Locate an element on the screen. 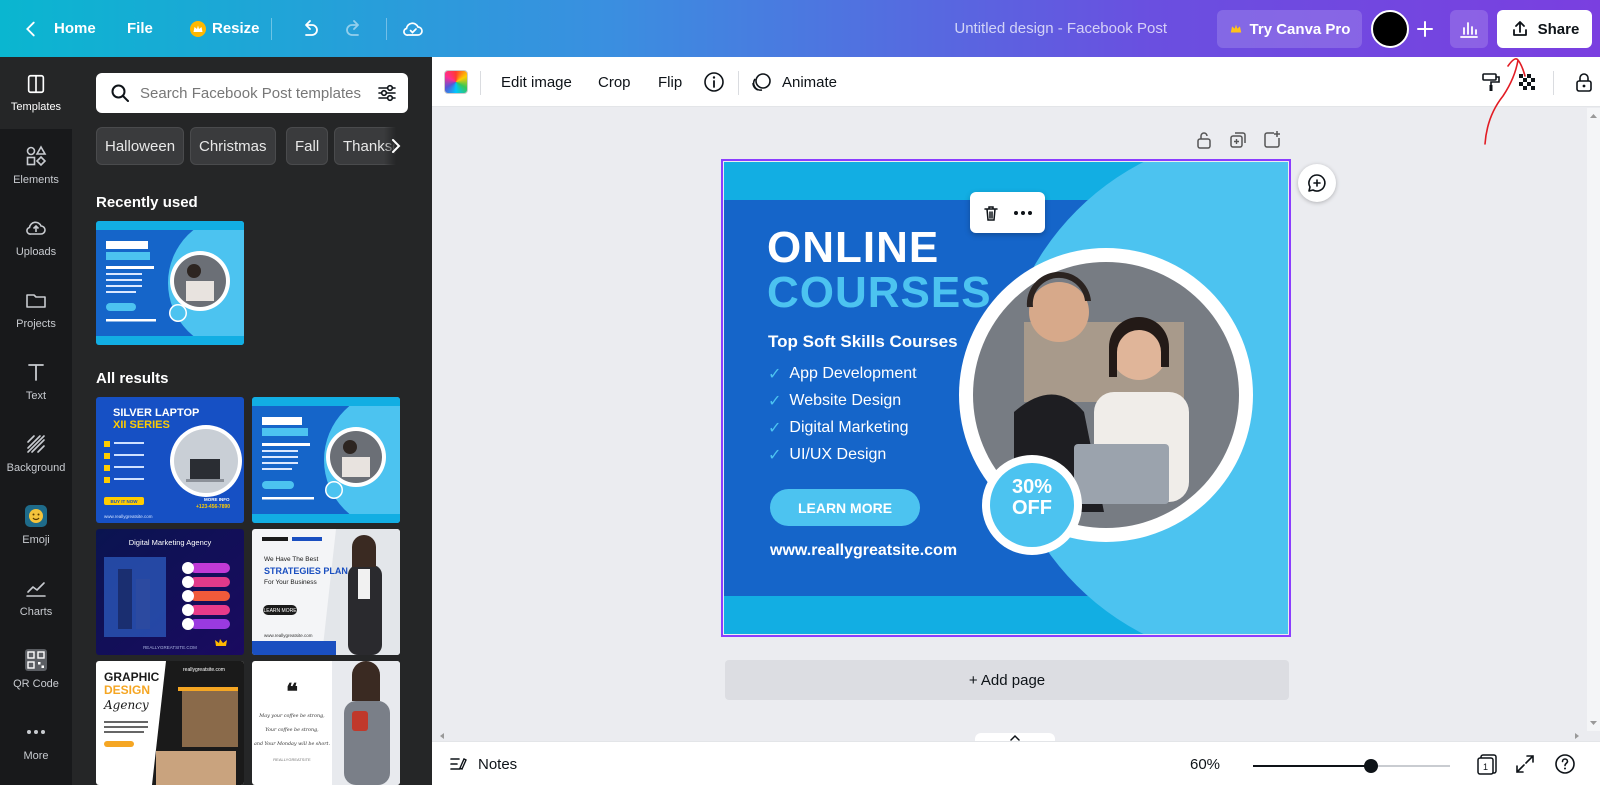 The image size is (1600, 785). animate-icon is located at coordinates (761, 82).